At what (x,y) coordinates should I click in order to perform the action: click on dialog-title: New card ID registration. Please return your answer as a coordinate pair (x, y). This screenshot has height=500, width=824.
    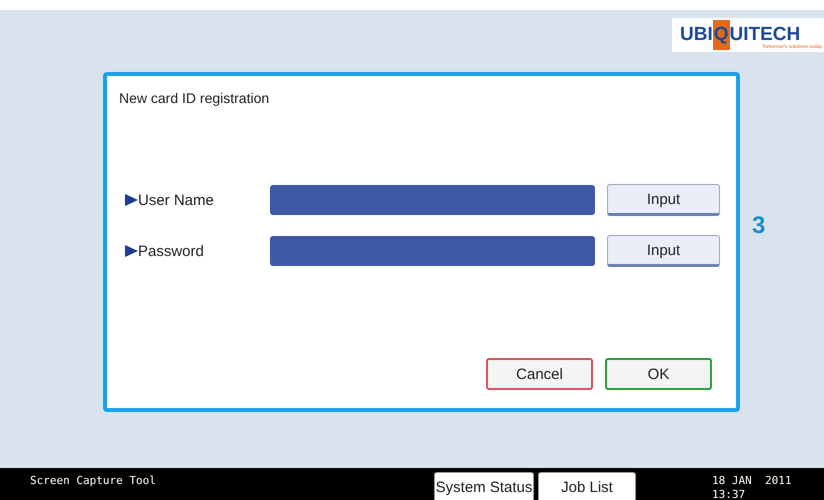
    Looking at the image, I should click on (194, 98).